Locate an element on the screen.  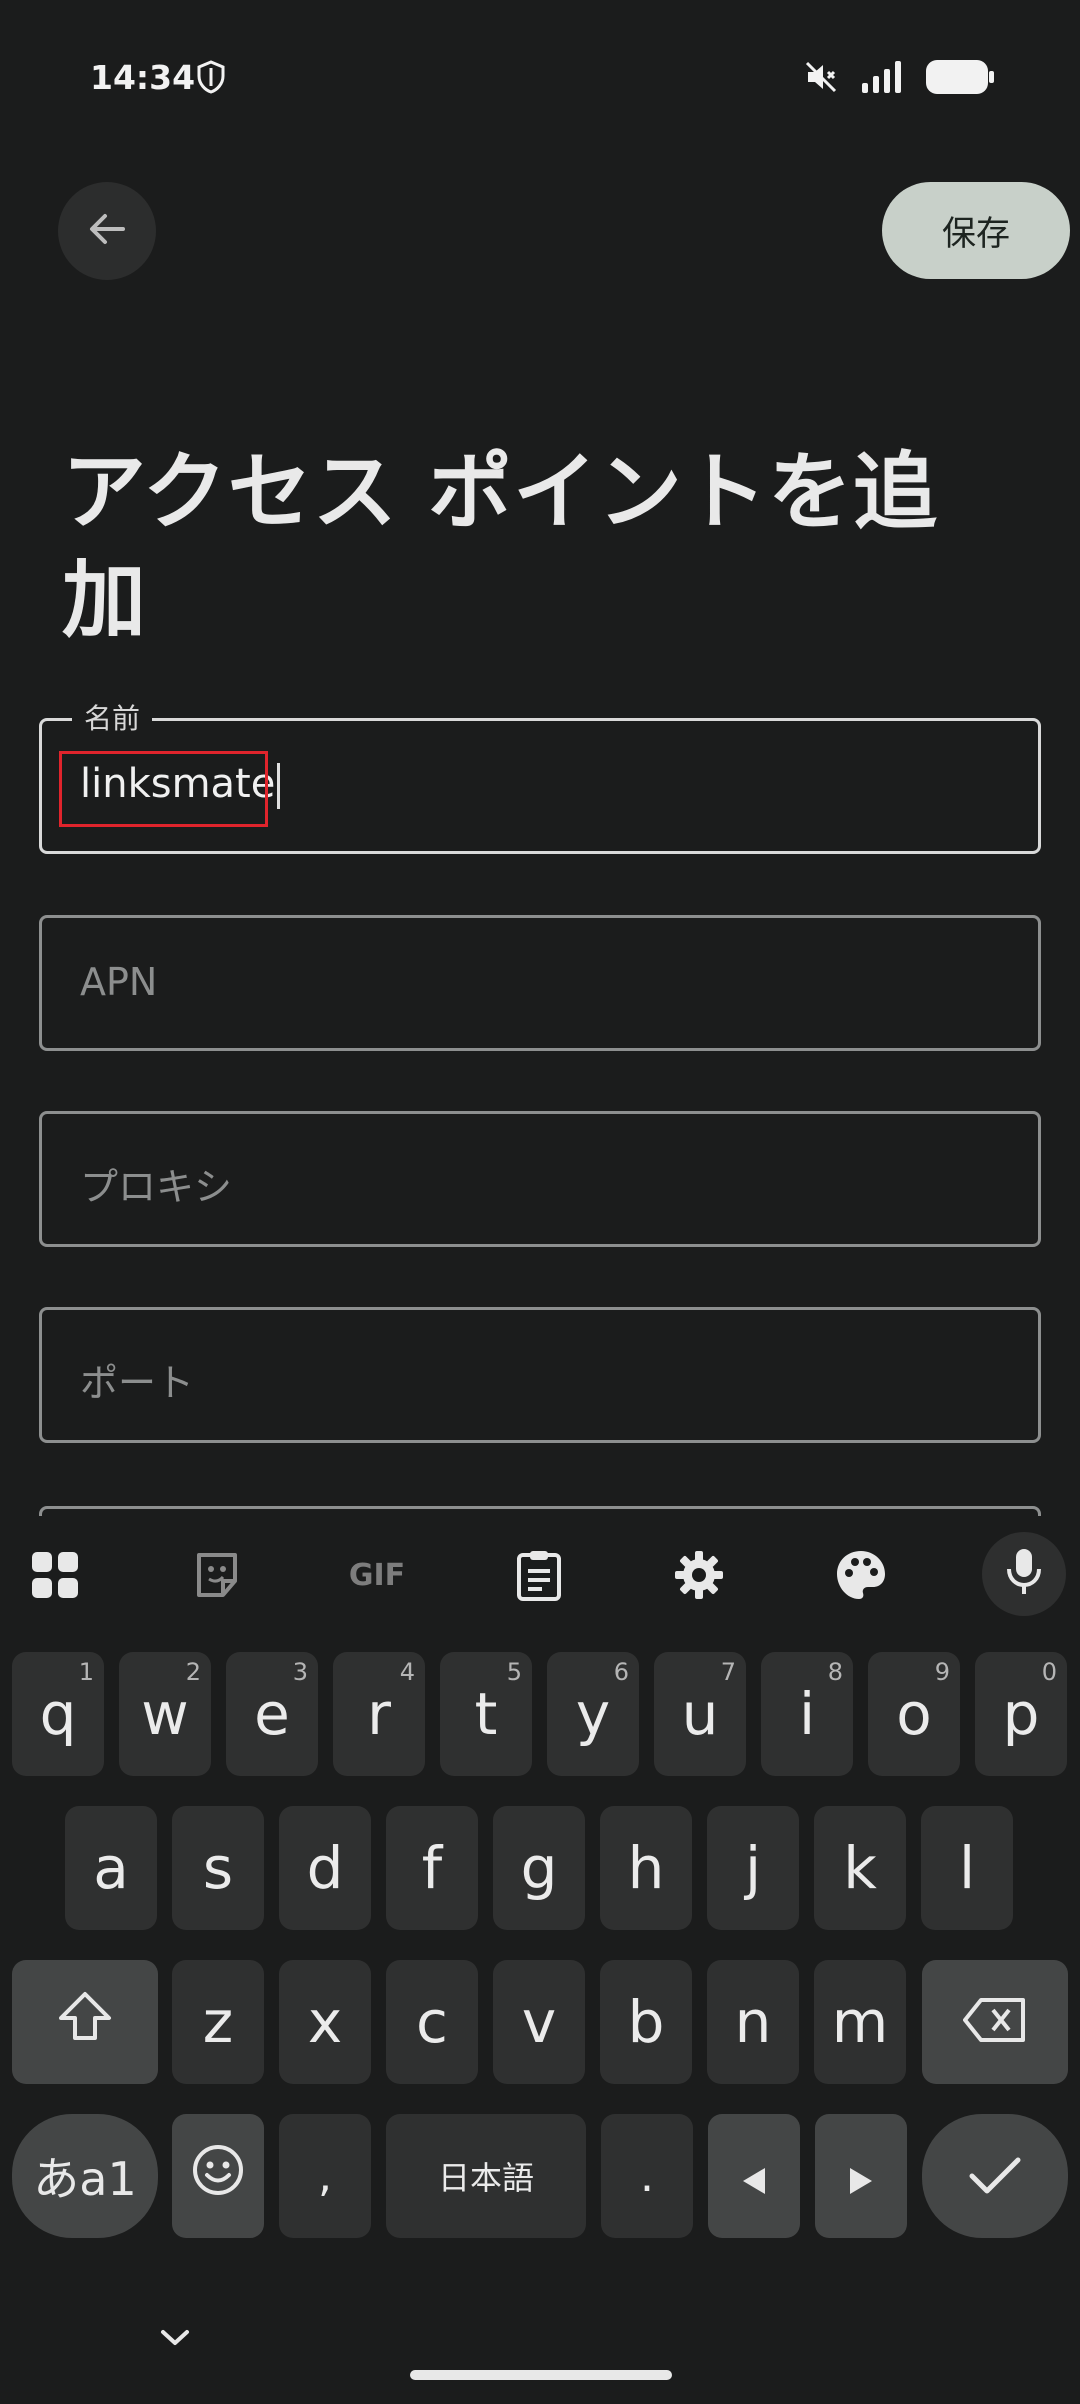
key-v: v is located at coordinates (539, 2022).